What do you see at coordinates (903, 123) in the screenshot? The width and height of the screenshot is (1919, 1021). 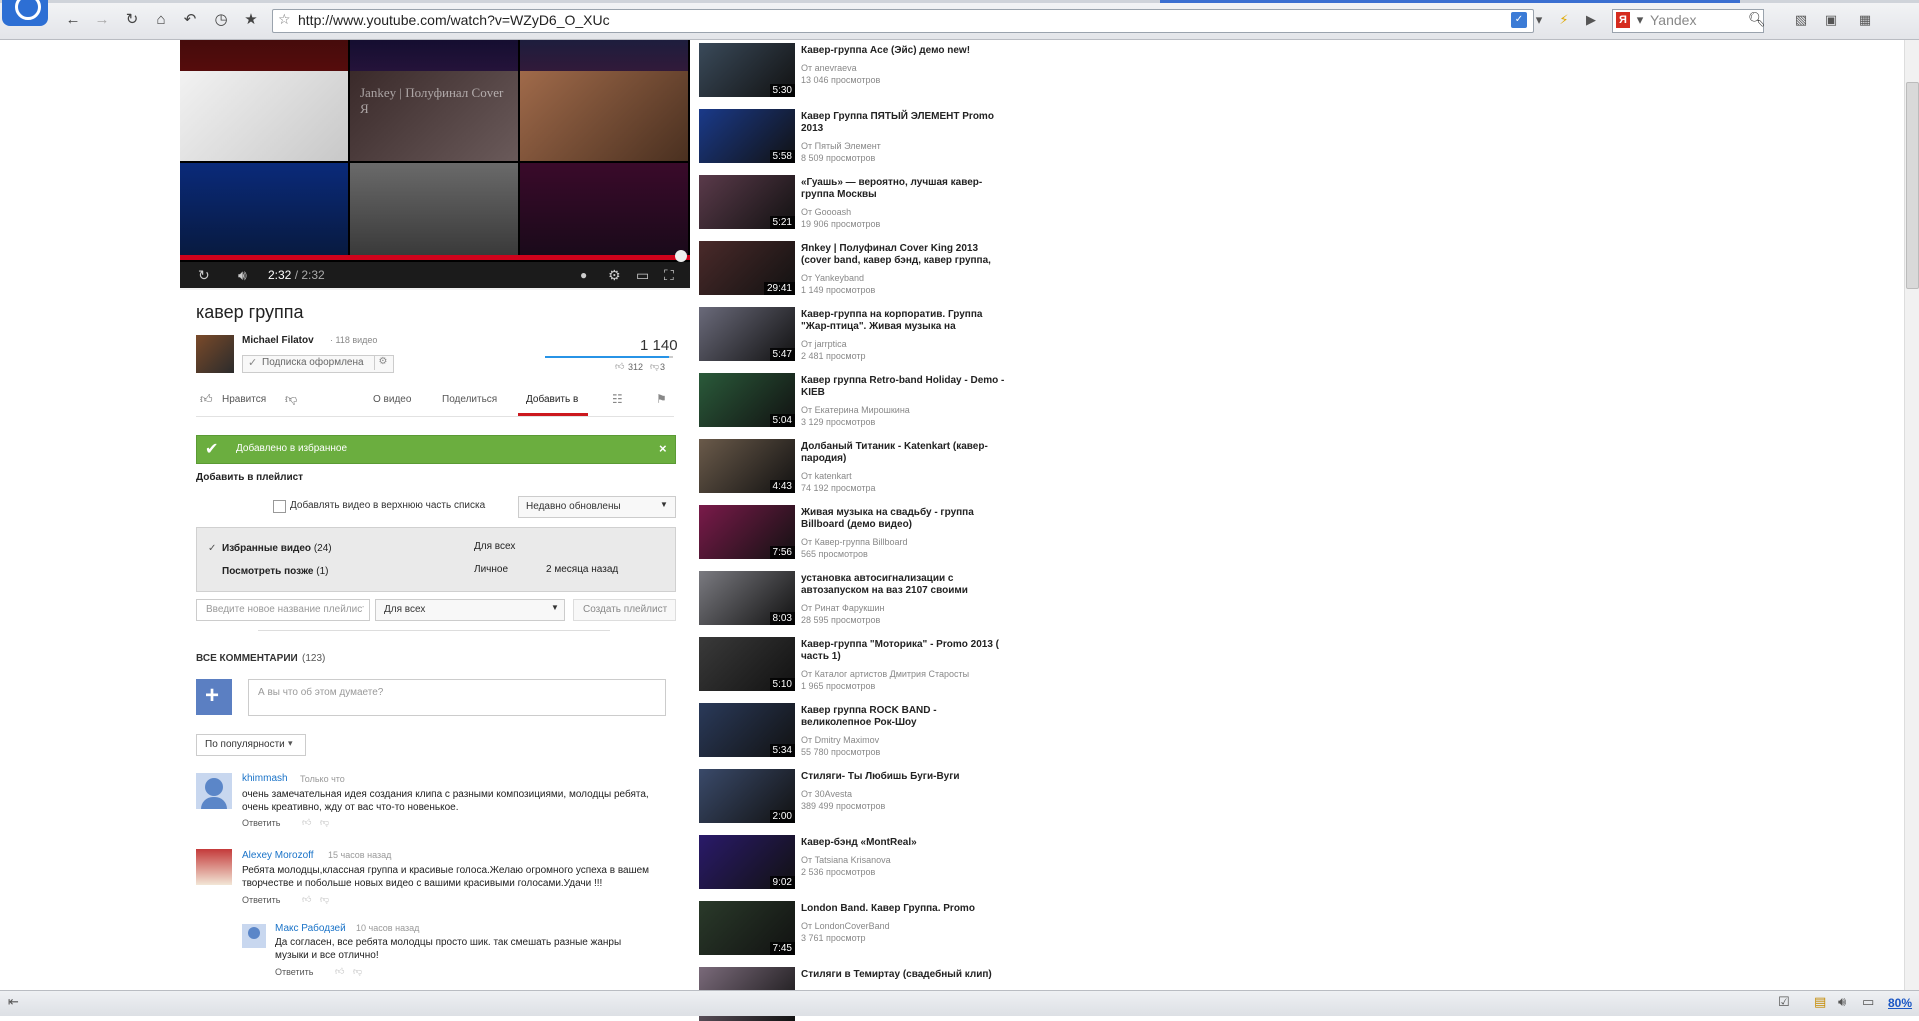 I see `related-title: Кавер Группа ПЯТЫЙ ЭЛЕМЕНТ Promo 2013` at bounding box center [903, 123].